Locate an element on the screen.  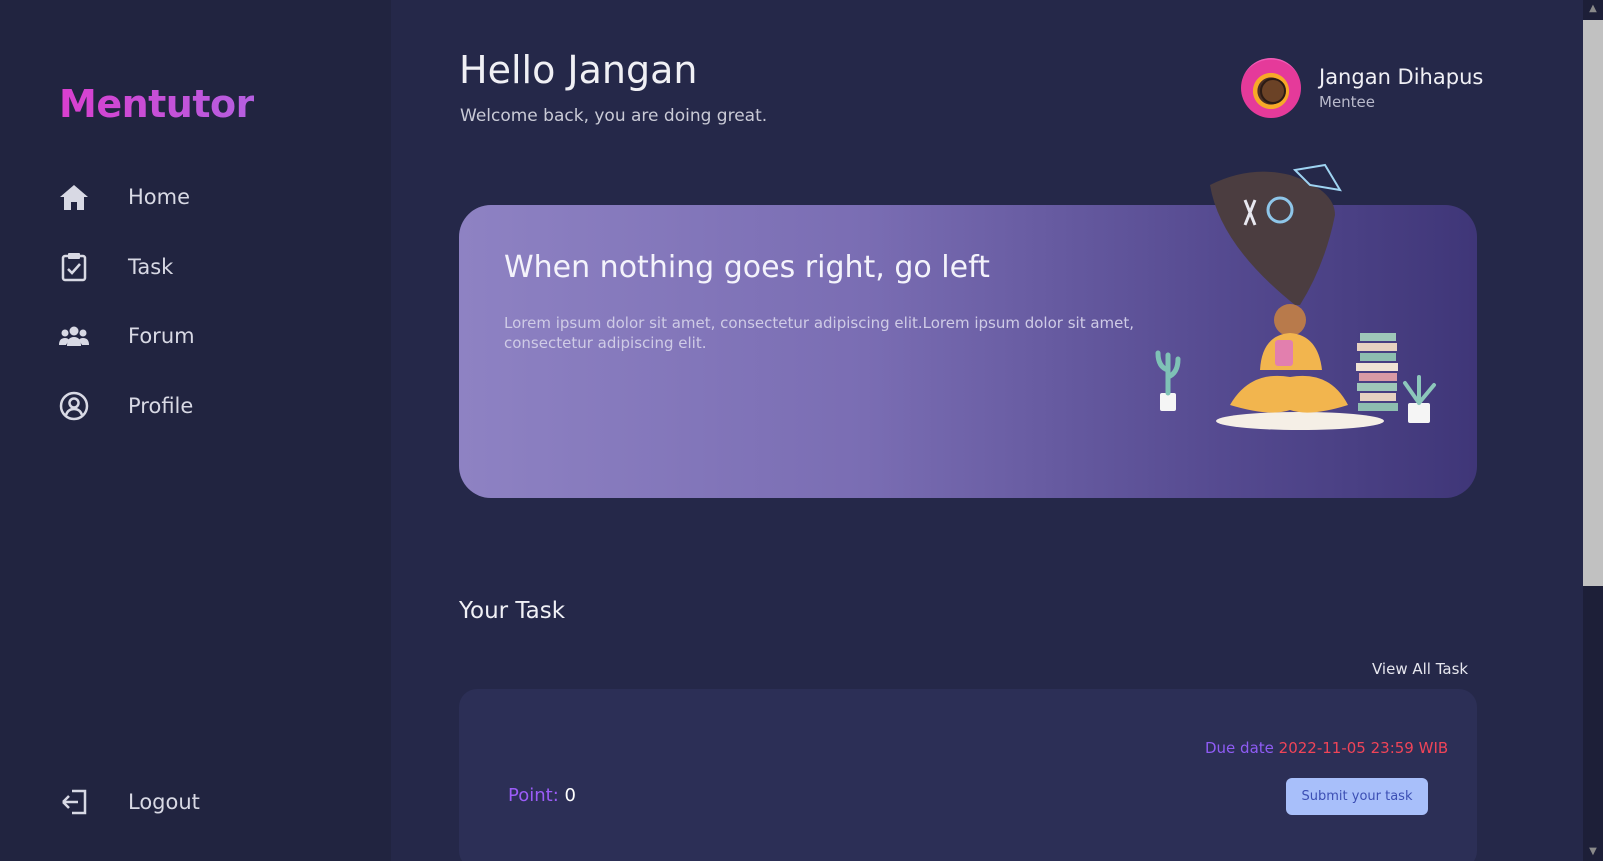
user-circle-icon is located at coordinates (74, 406).